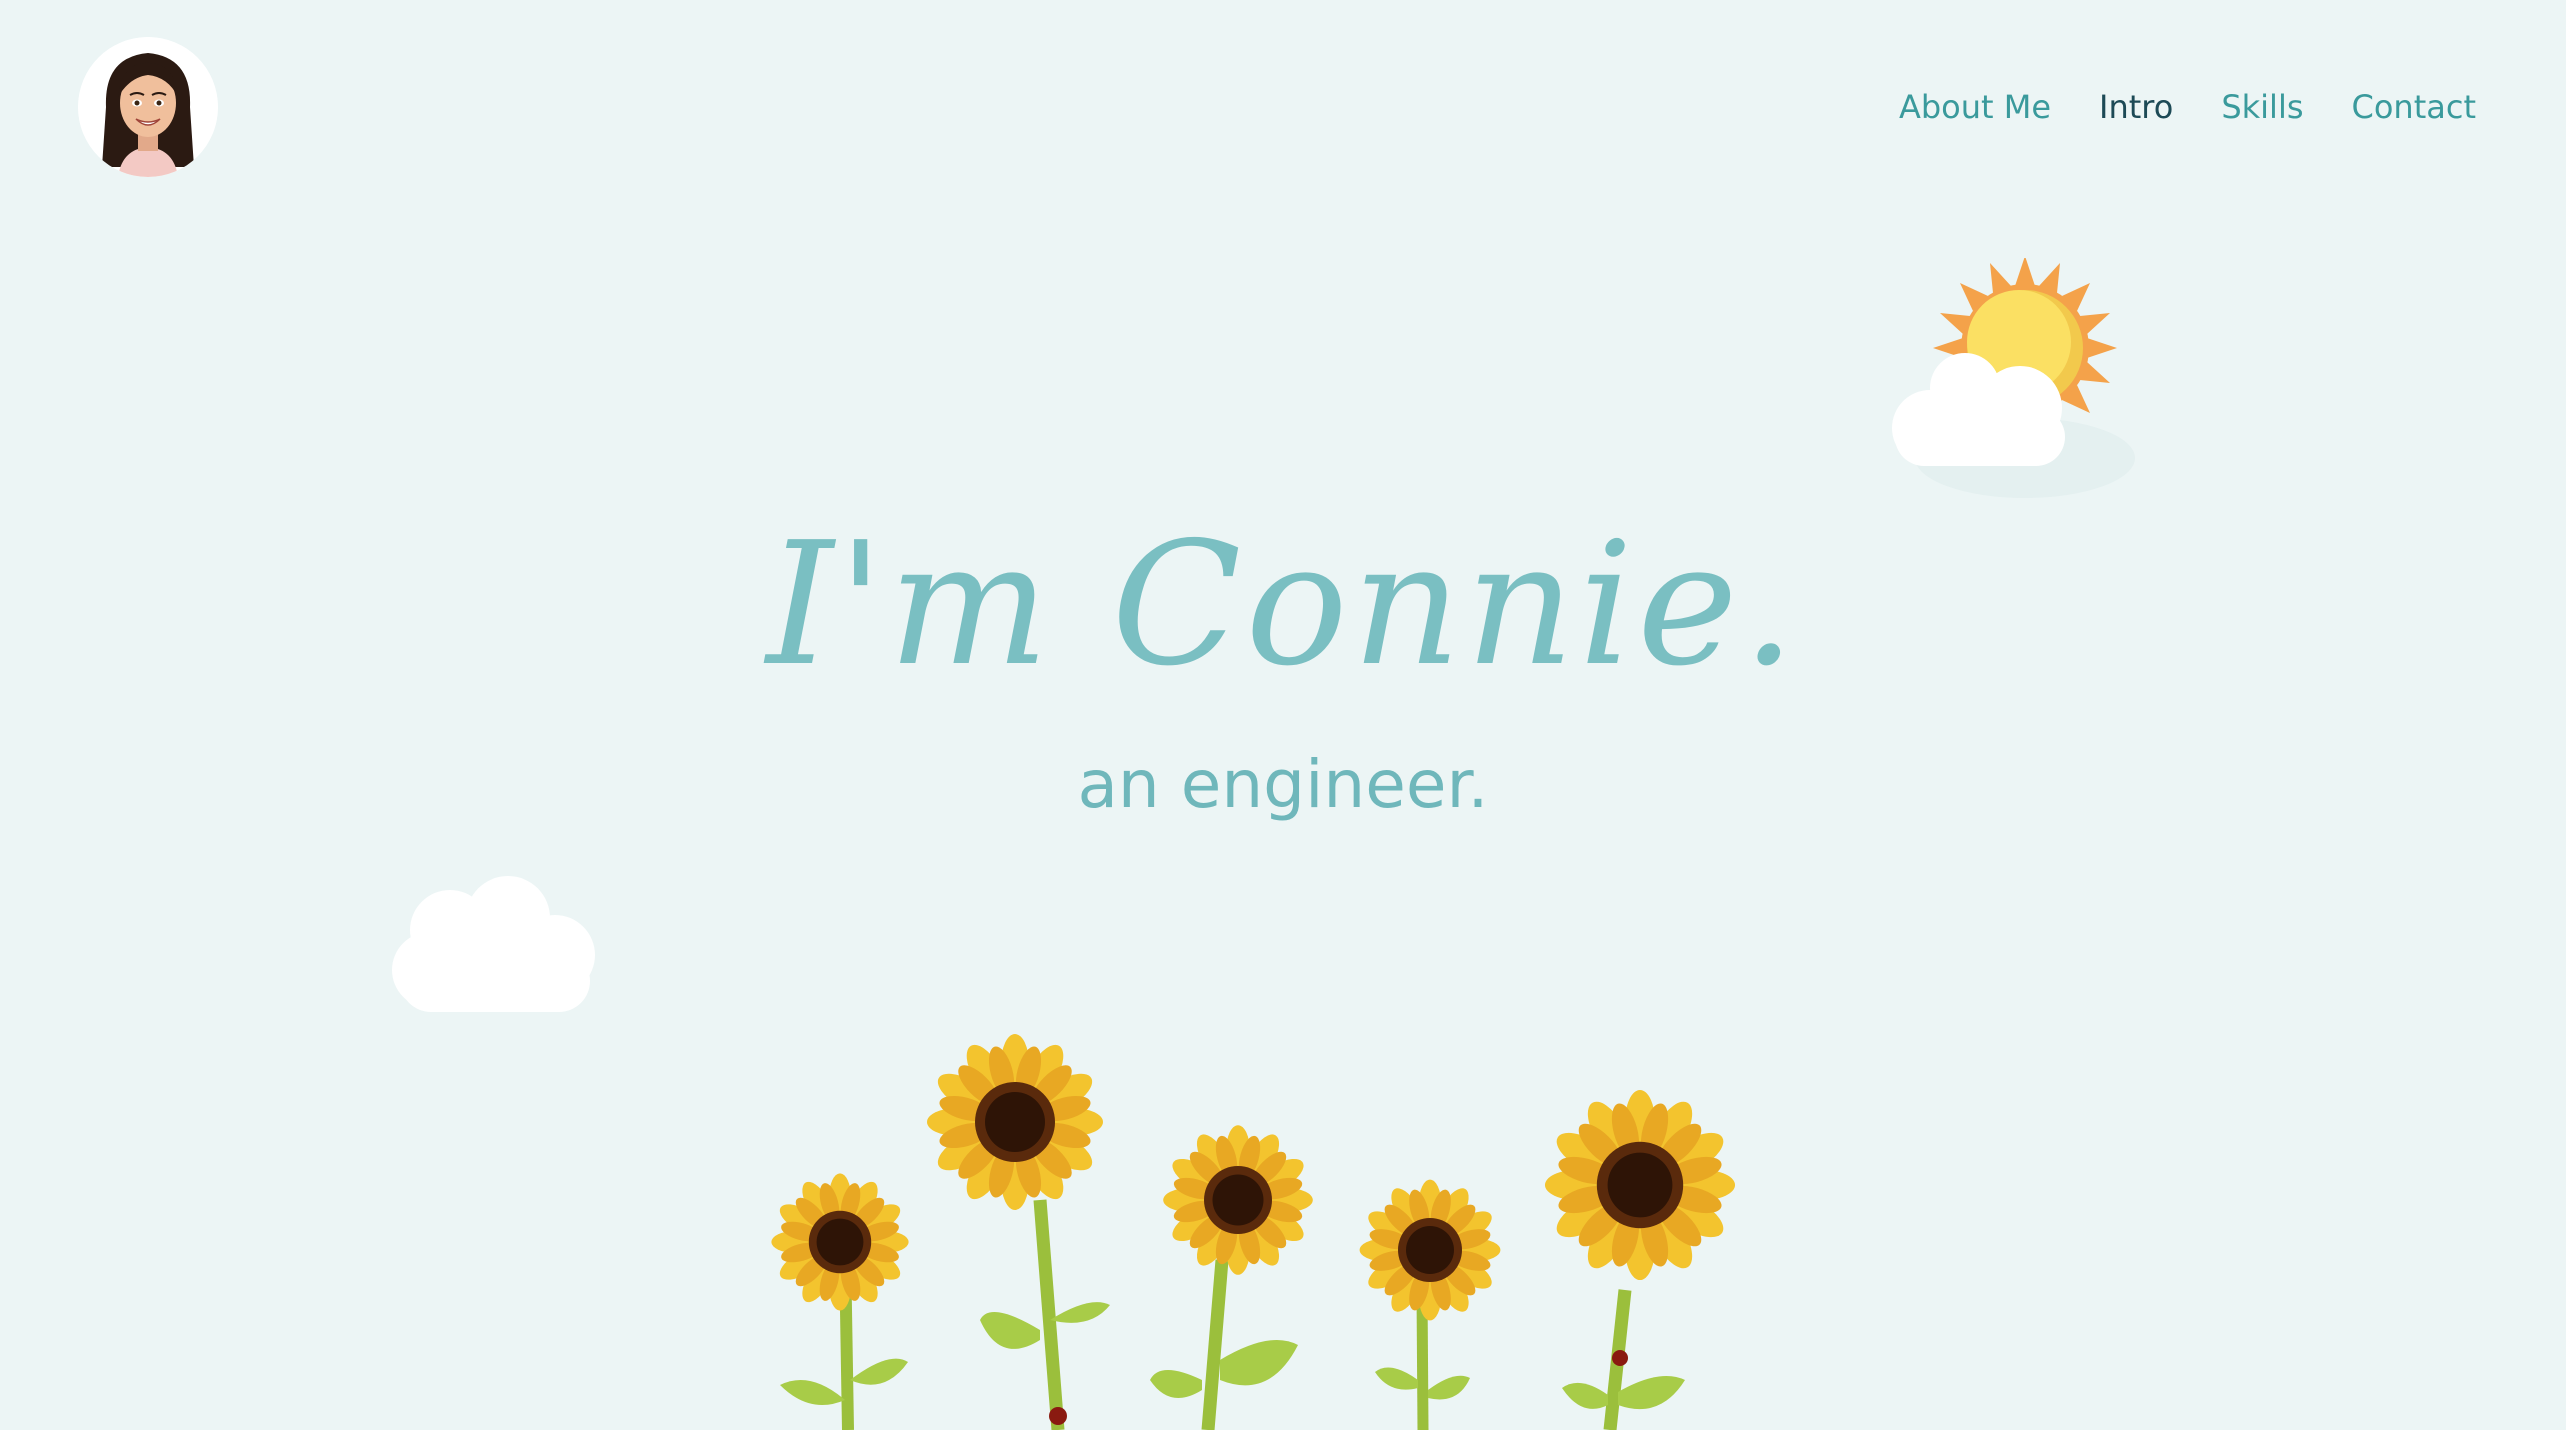 The width and height of the screenshot is (2566, 1430). What do you see at coordinates (2136, 107) in the screenshot?
I see `nav-intro: Intro` at bounding box center [2136, 107].